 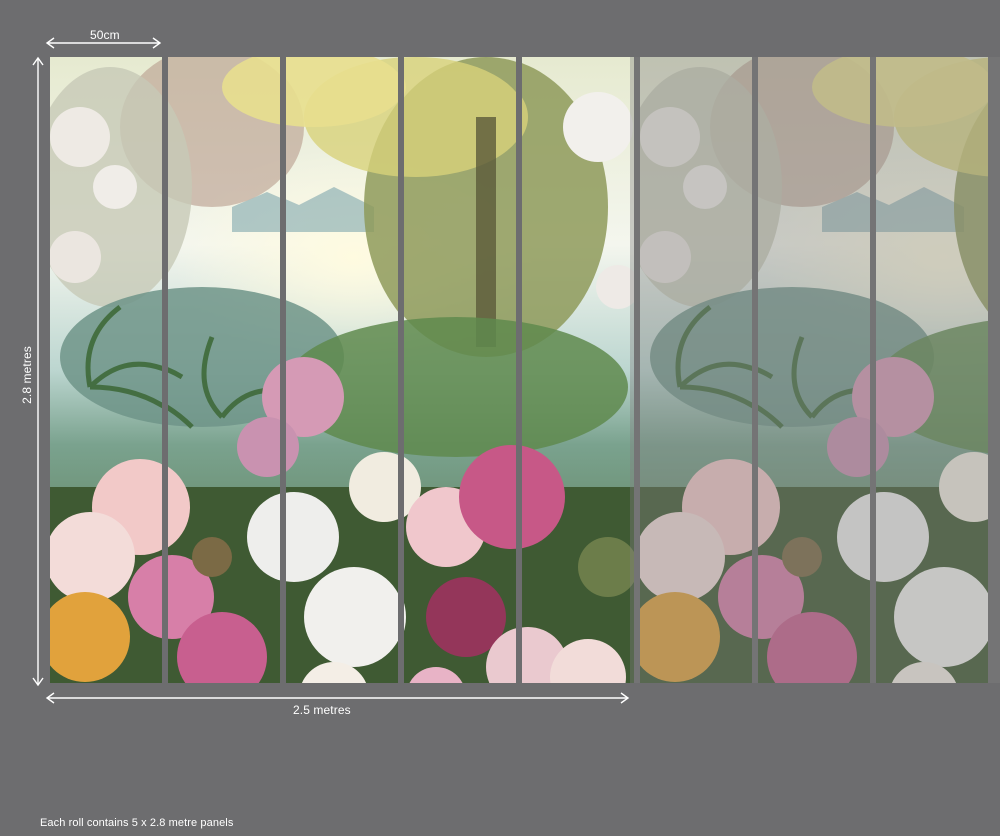 What do you see at coordinates (322, 710) in the screenshot?
I see `total-width-label: 2.5 metres` at bounding box center [322, 710].